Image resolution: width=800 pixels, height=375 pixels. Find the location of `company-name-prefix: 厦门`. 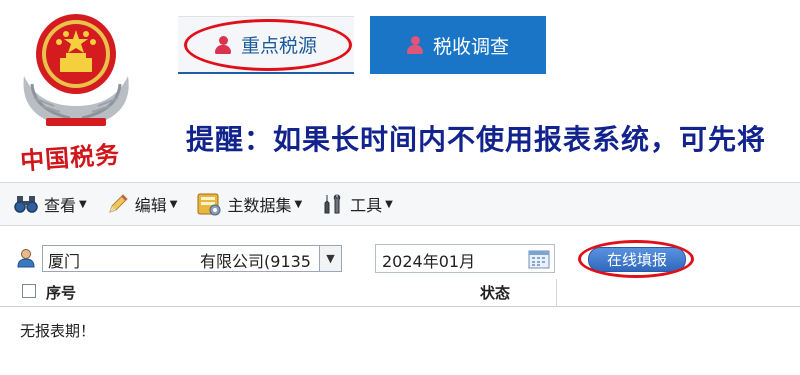

company-name-prefix: 厦门 is located at coordinates (64, 261).